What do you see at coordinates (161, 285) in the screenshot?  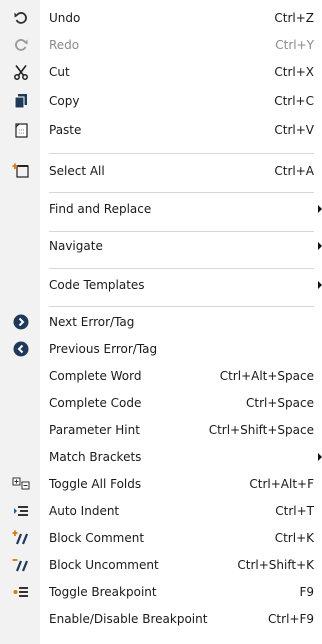 I see `menu-item-code-templates: Code Templates` at bounding box center [161, 285].